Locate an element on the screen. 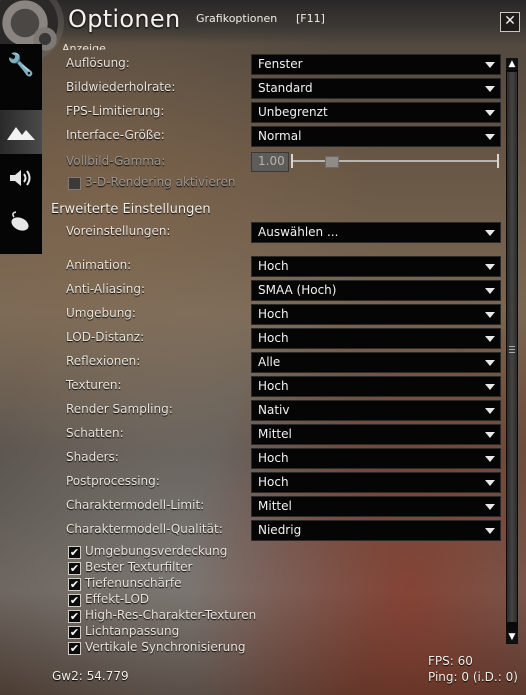 The height and width of the screenshot is (695, 526). section-title-advanced: Erweiterte Einstellungen is located at coordinates (131, 209).